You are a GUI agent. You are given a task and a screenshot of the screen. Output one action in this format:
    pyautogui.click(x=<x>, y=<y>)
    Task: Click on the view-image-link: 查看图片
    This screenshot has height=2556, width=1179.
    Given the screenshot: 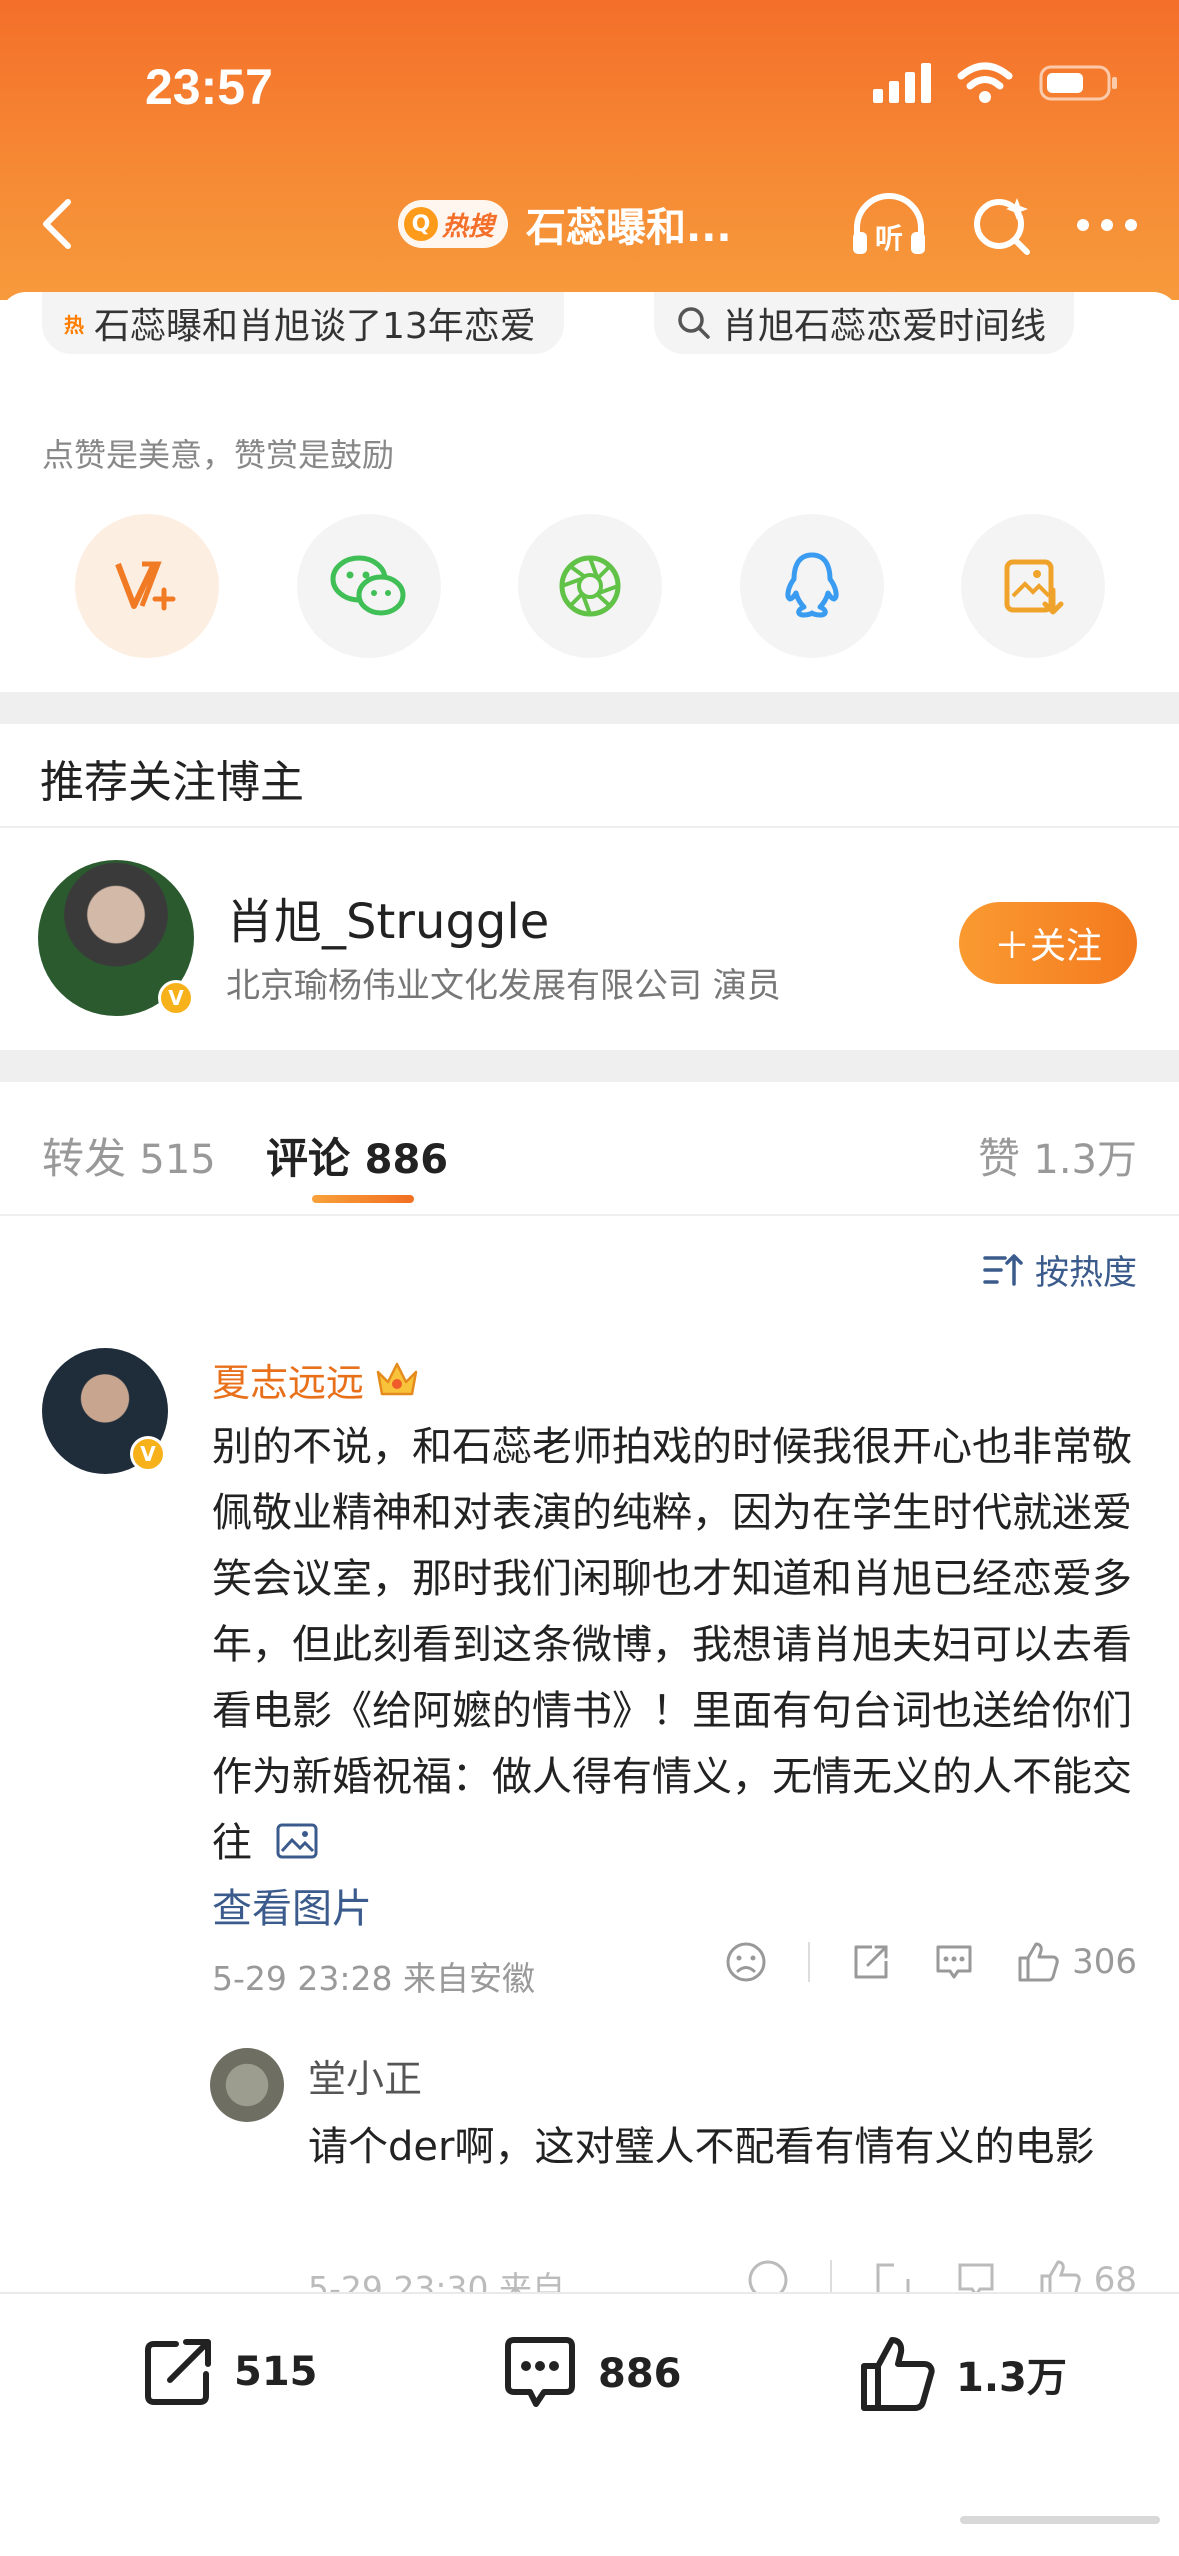 What is the action you would take?
    pyautogui.click(x=677, y=1909)
    